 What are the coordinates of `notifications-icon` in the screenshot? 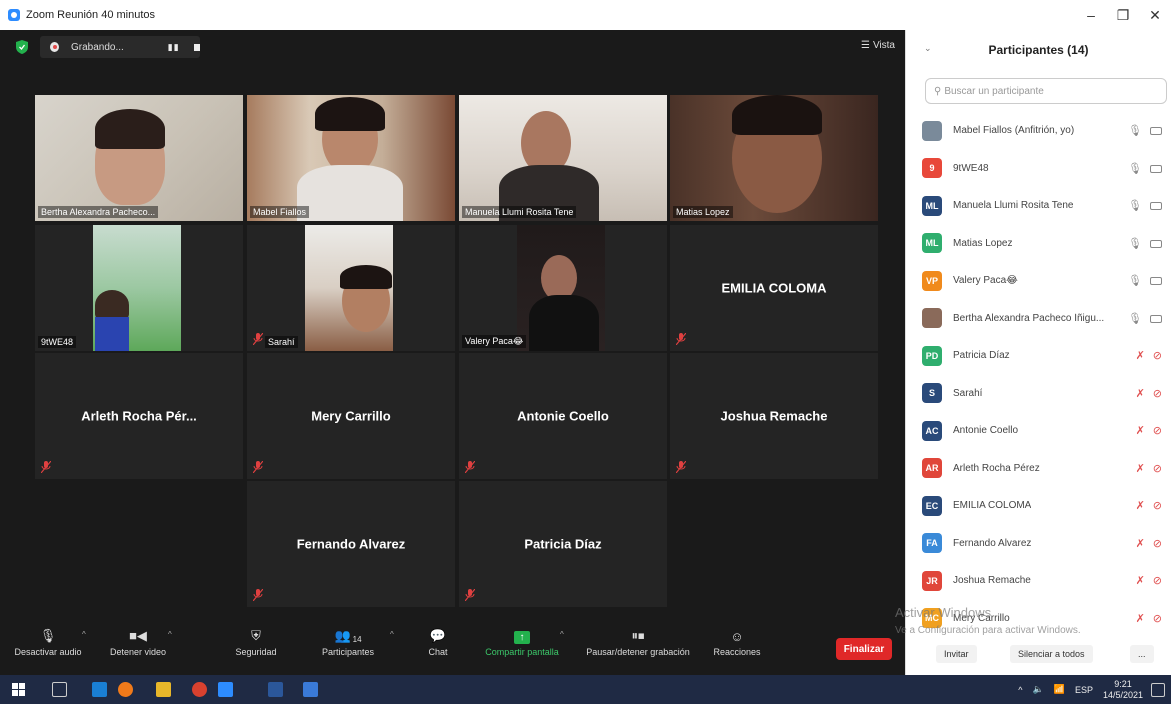 It's located at (1158, 689).